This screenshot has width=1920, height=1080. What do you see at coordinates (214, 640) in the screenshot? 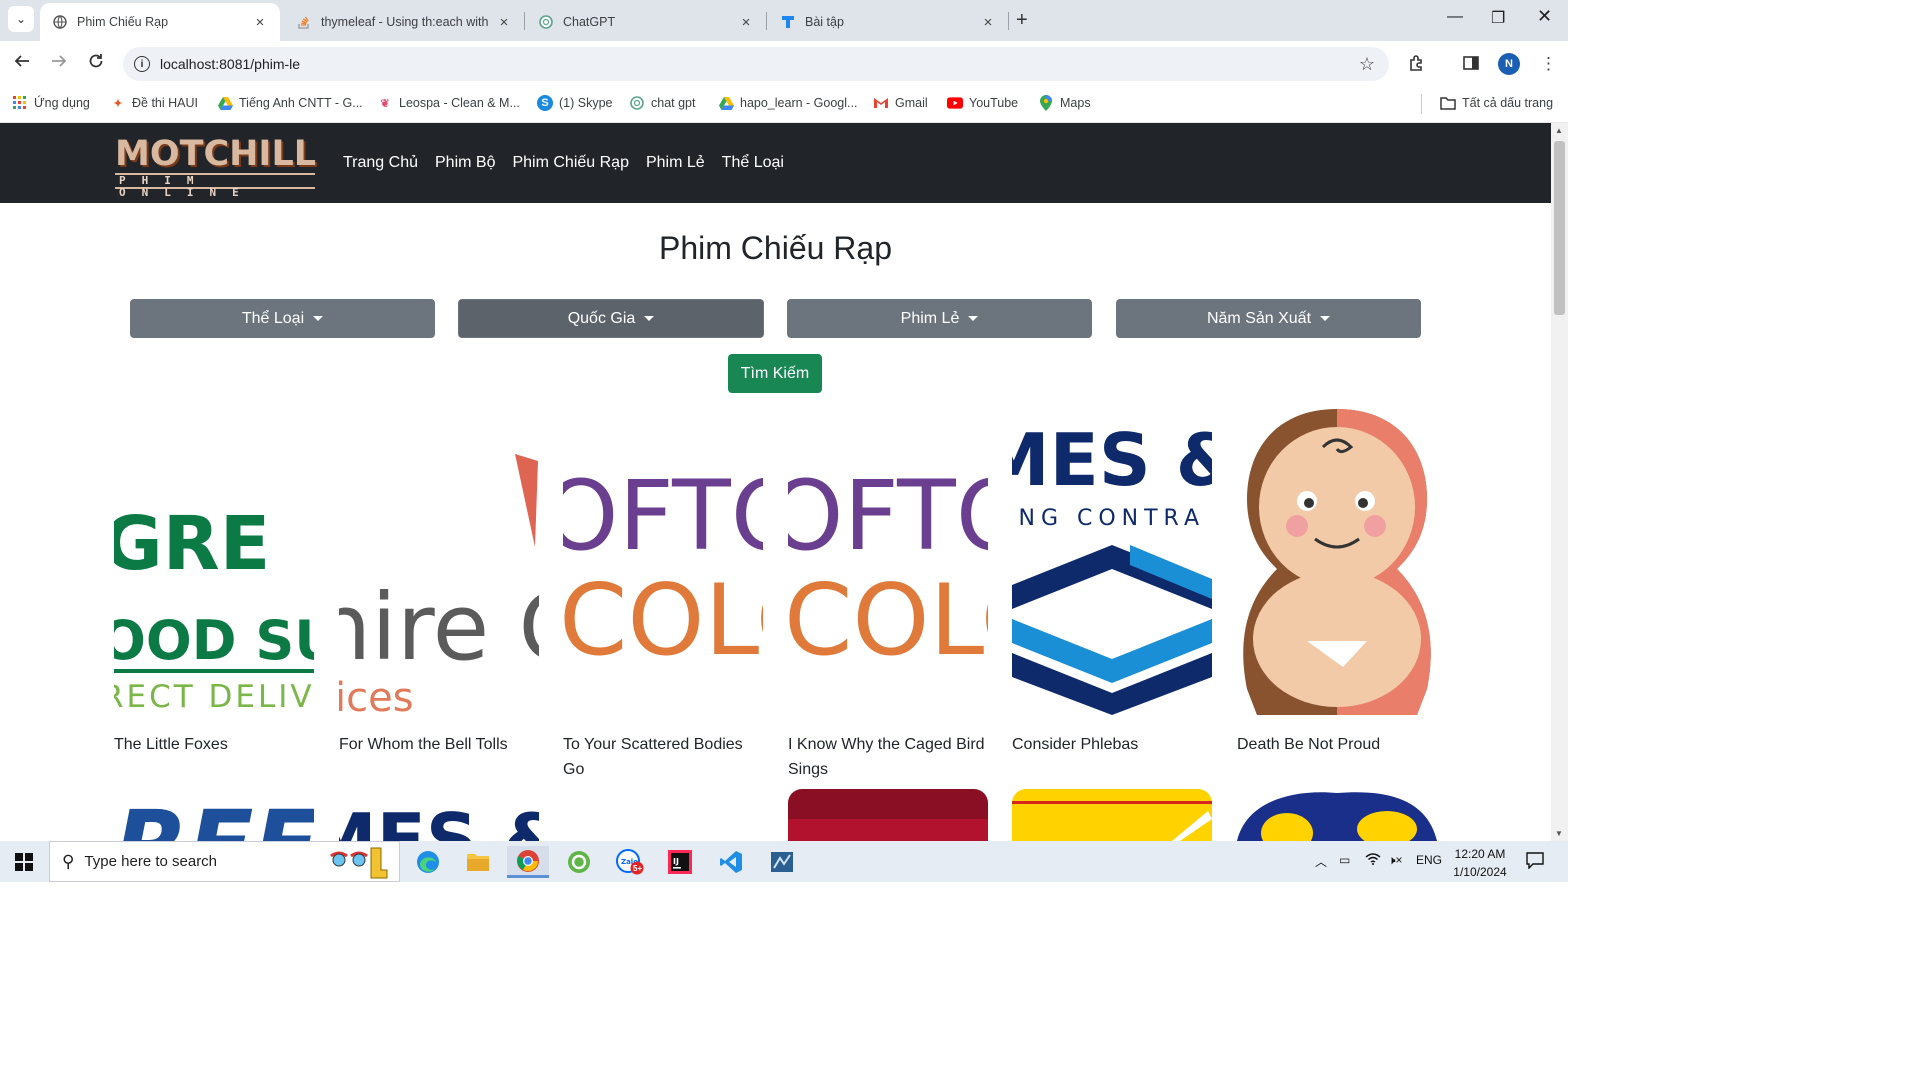
I see `svg-text: OOD SU` at bounding box center [214, 640].